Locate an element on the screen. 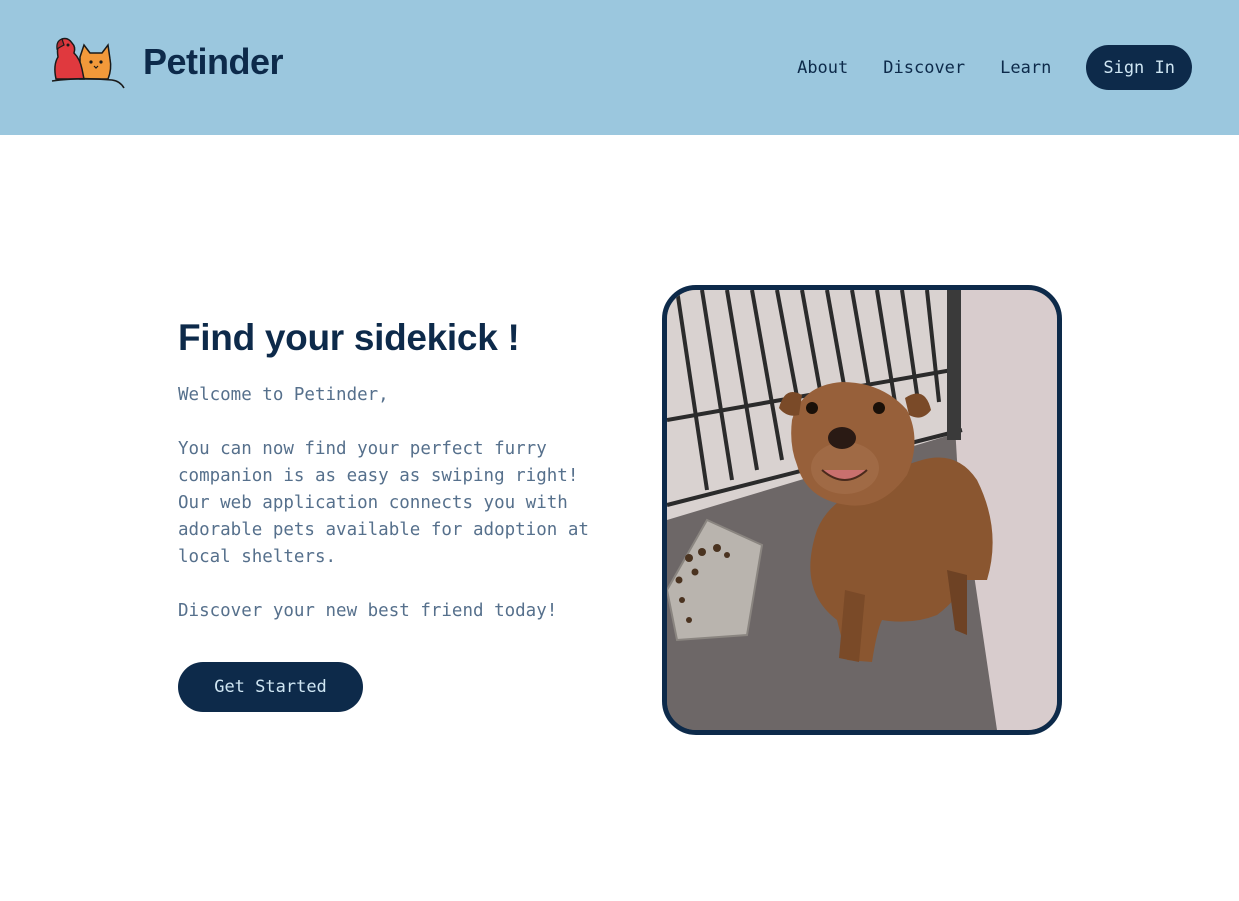 Image resolution: width=1239 pixels, height=901 pixels. brand-logo: Petinder is located at coordinates (167, 62).